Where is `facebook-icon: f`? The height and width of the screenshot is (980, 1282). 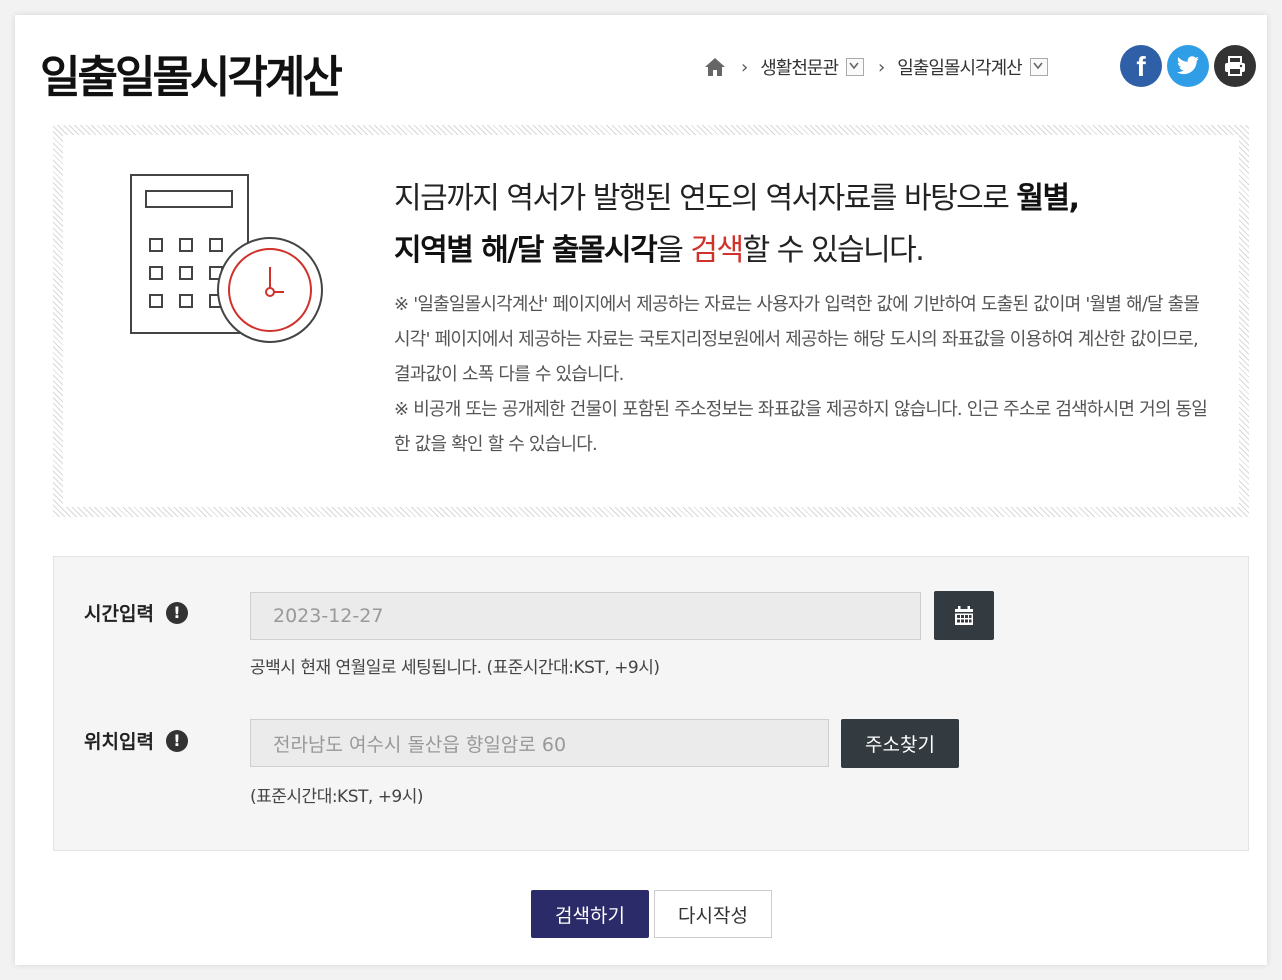
facebook-icon: f is located at coordinates (1141, 66).